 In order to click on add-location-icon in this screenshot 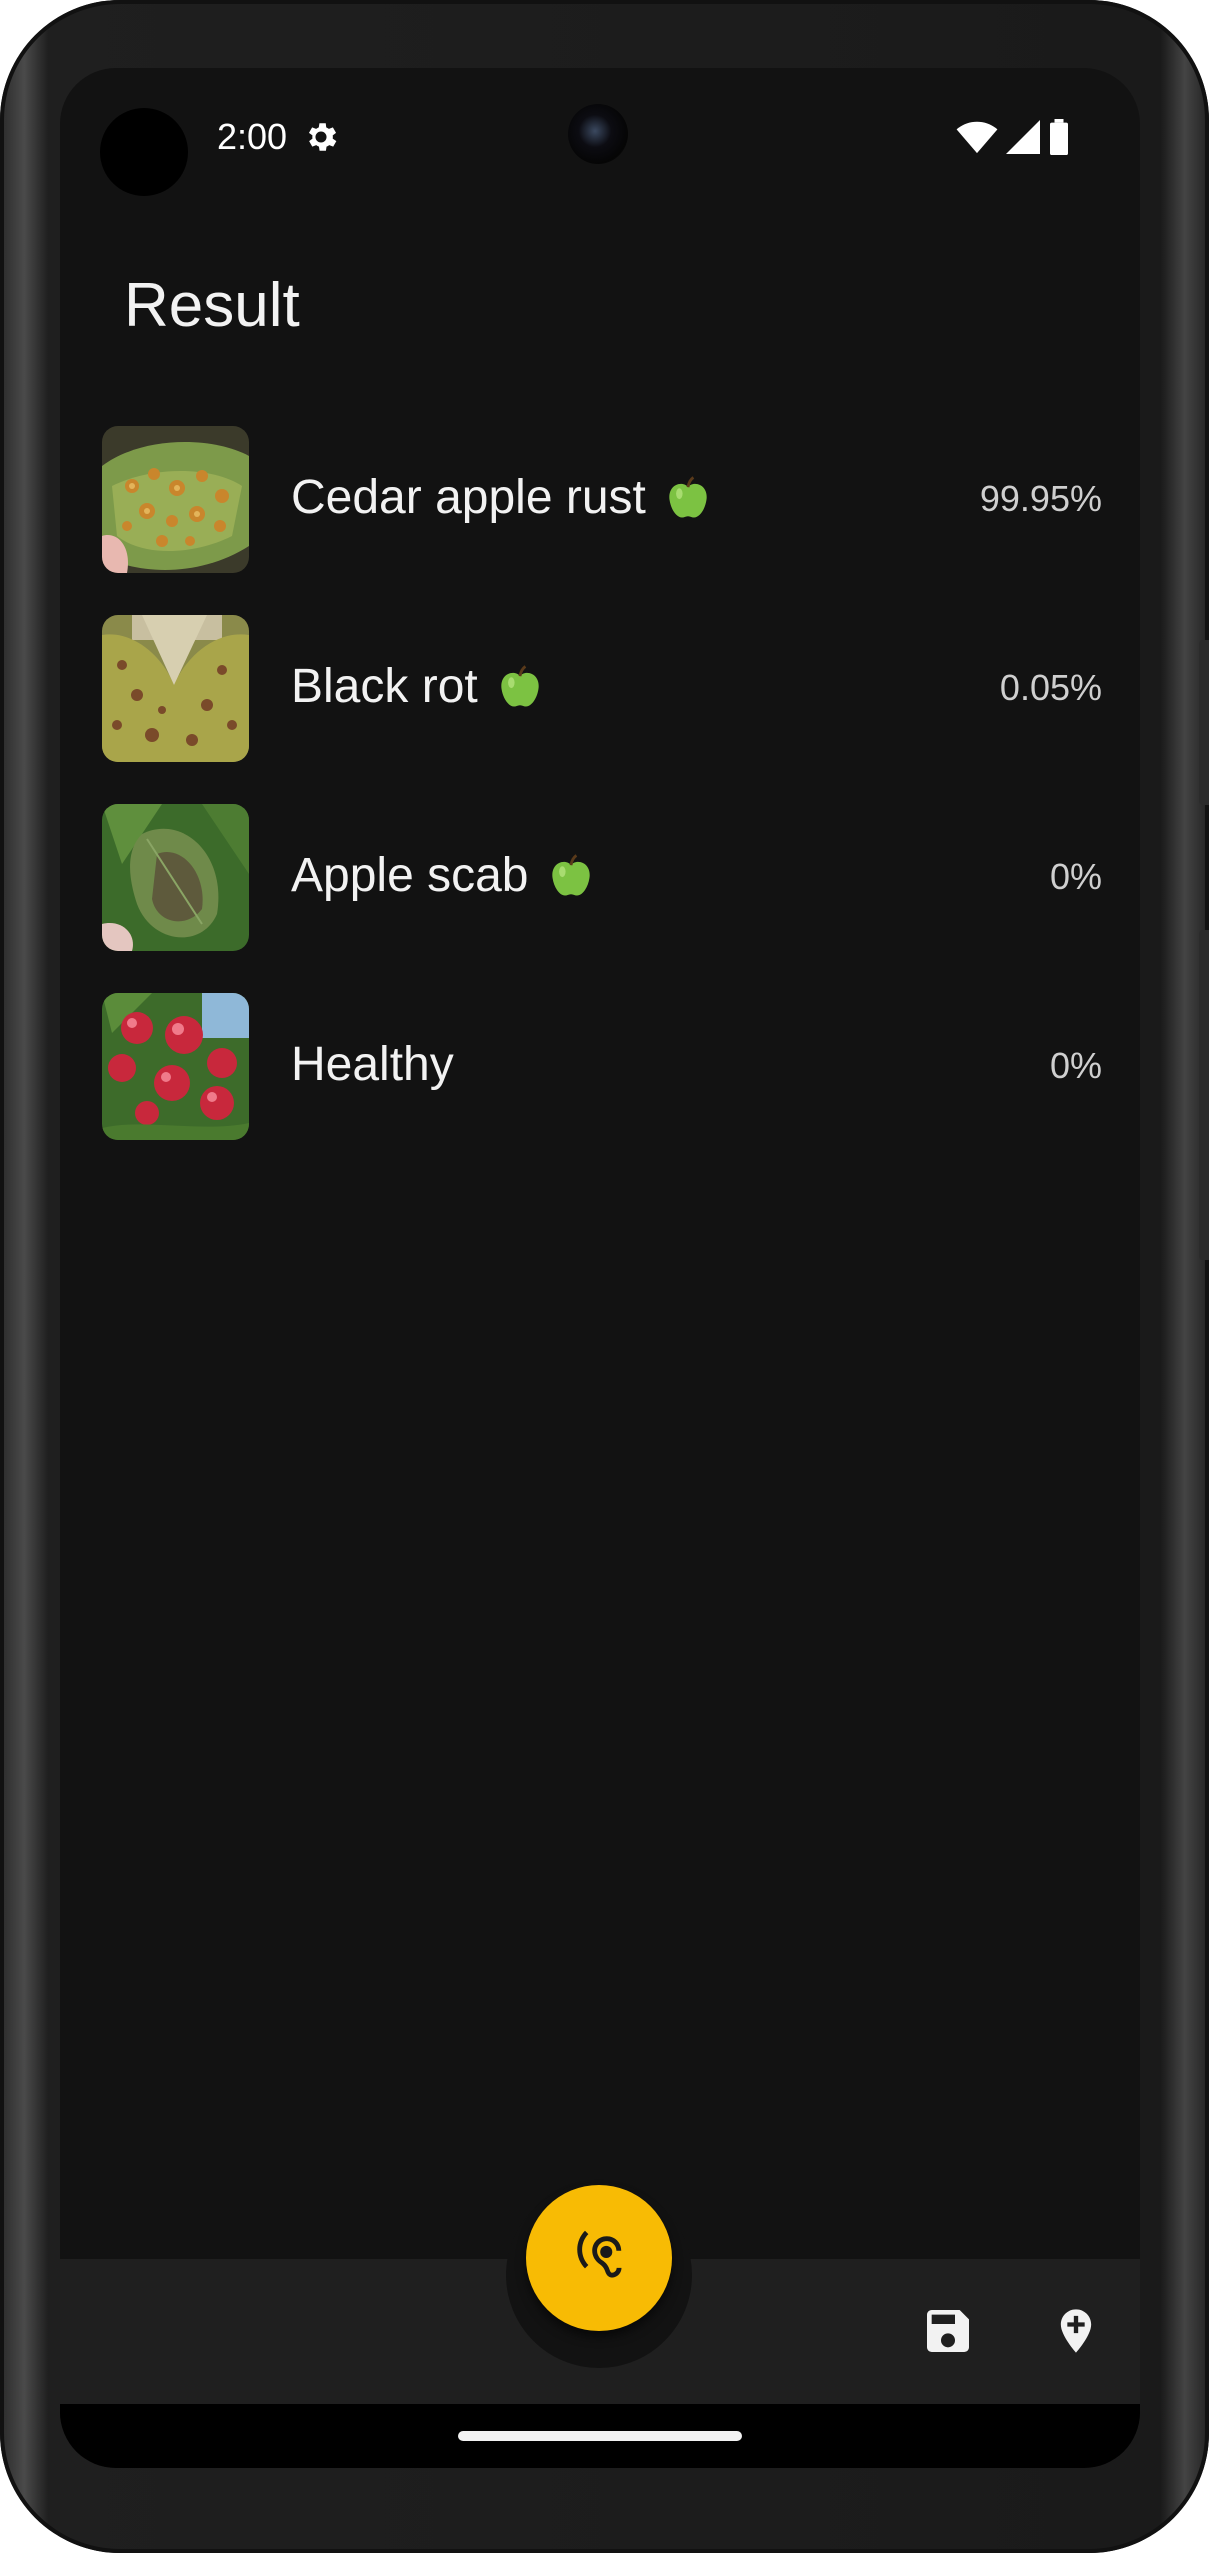, I will do `click(1076, 2331)`.